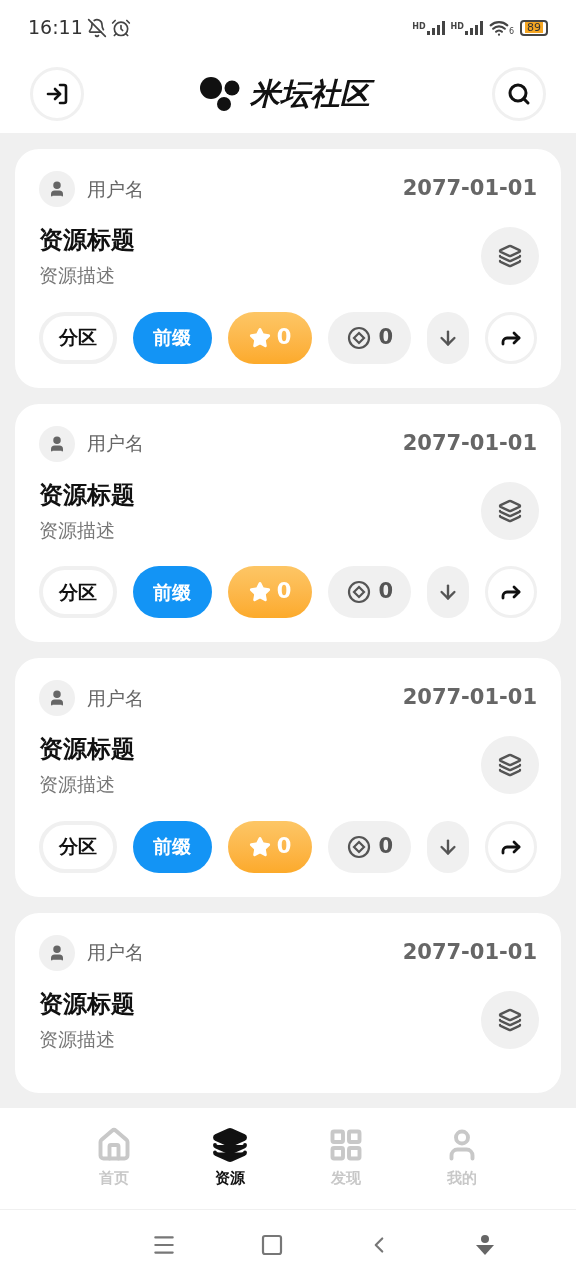 This screenshot has width=576, height=1280. What do you see at coordinates (288, 1002) in the screenshot?
I see `resource-card: 用户名 2077-01-01 资源标题 资源描述` at bounding box center [288, 1002].